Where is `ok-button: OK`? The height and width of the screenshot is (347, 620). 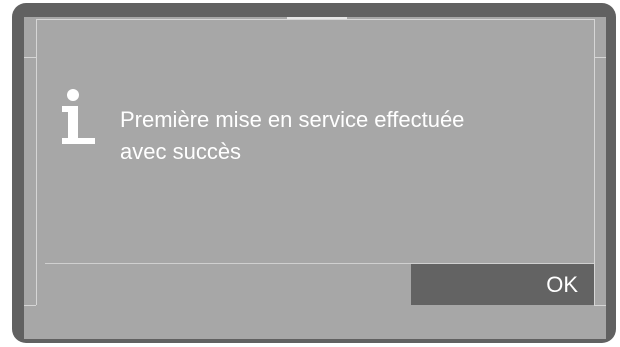 ok-button: OK is located at coordinates (502, 284).